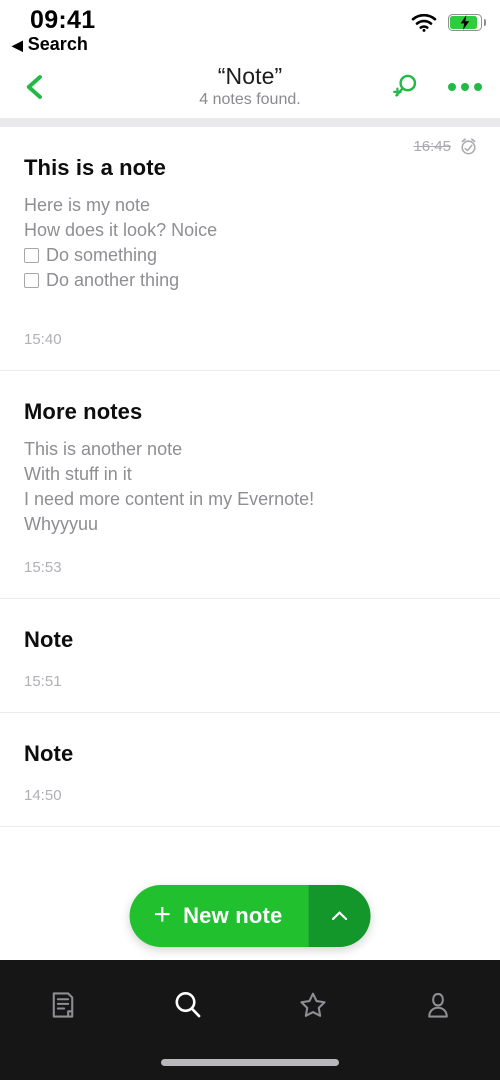  What do you see at coordinates (83, 411) in the screenshot?
I see `note-title: More notes` at bounding box center [83, 411].